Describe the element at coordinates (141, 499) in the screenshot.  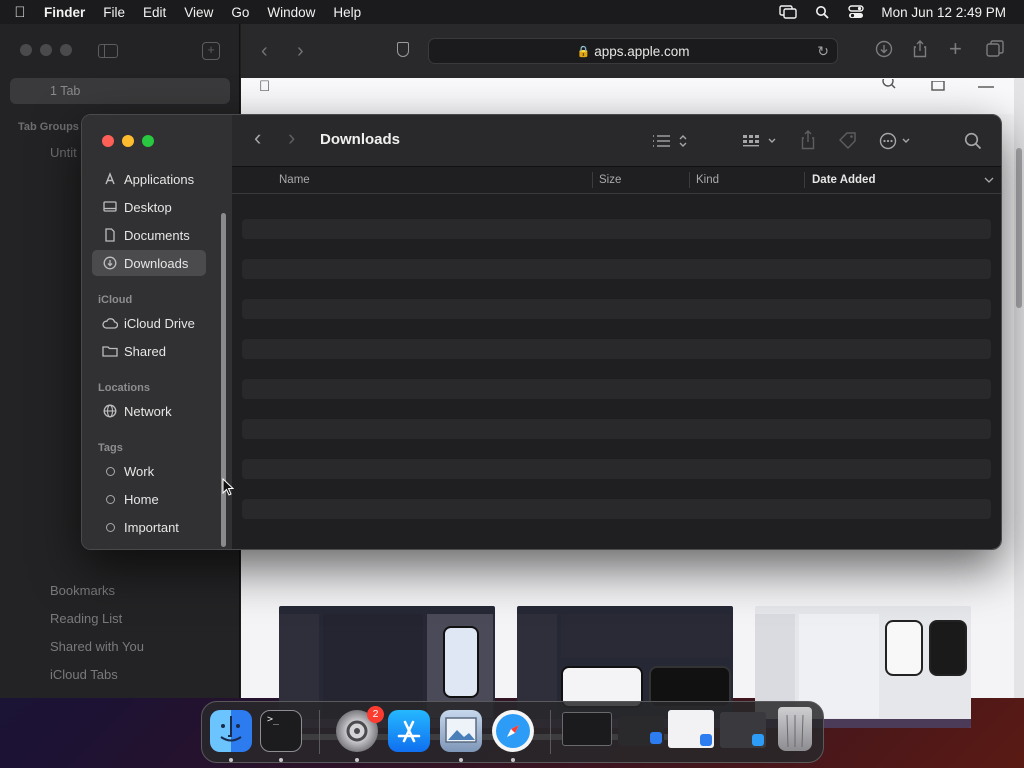
I see `sidebar-item-label: Home` at that location.